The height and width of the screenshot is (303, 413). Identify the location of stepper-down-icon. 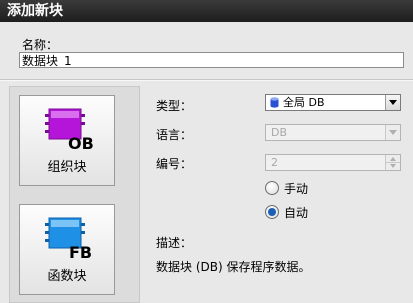
(392, 166).